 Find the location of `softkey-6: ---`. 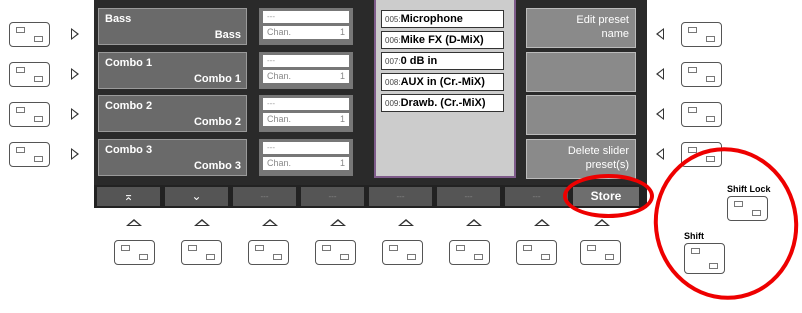

softkey-6: --- is located at coordinates (468, 196).